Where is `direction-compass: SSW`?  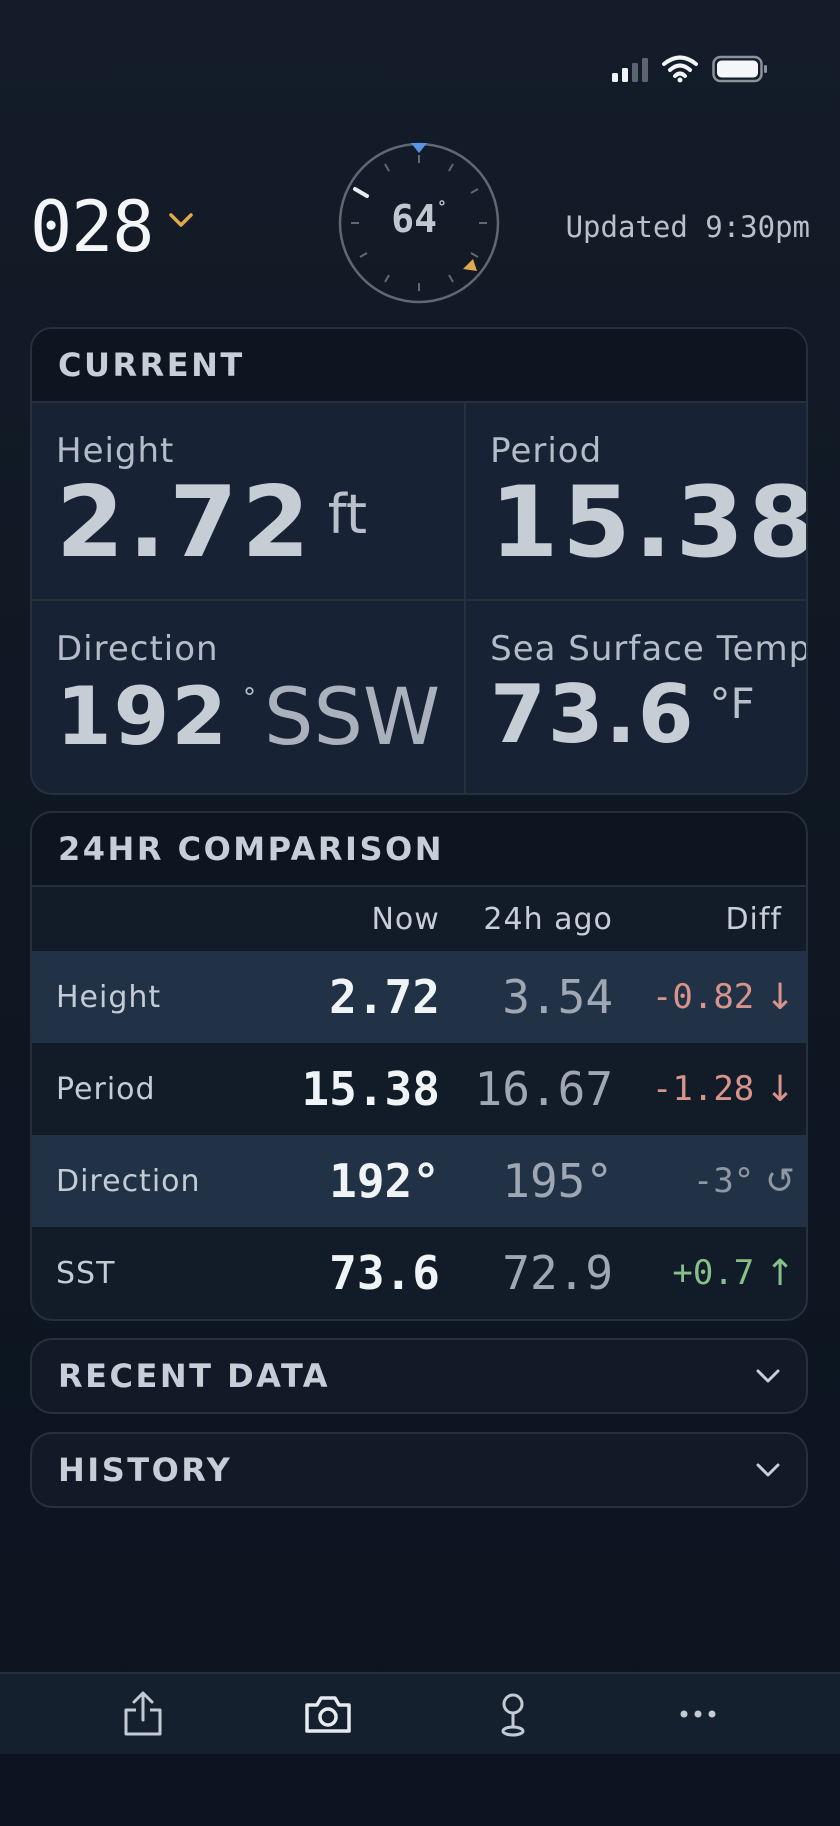
direction-compass: SSW is located at coordinates (352, 718).